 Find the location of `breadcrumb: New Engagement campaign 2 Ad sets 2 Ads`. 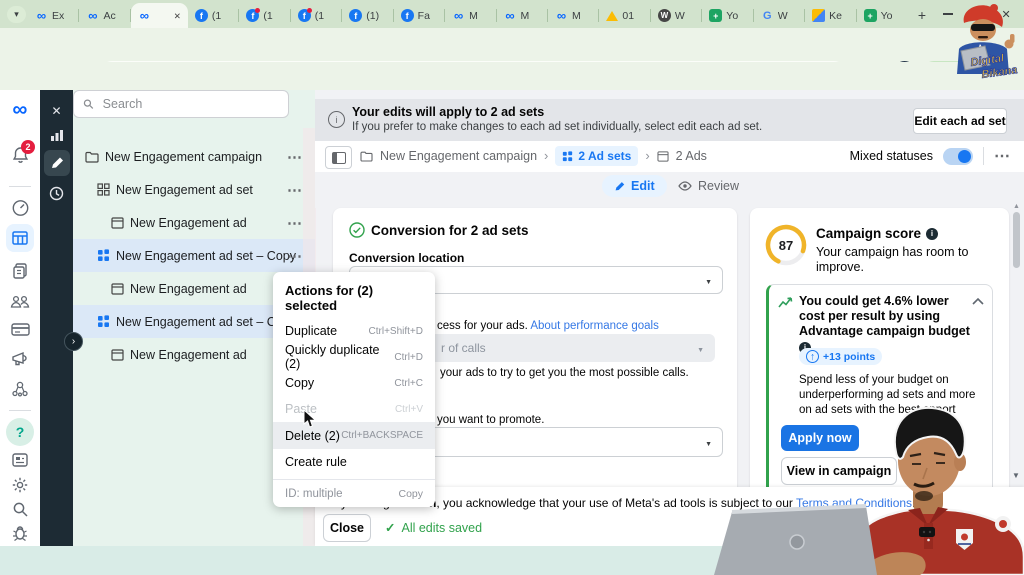

breadcrumb: New Engagement campaign 2 Ad sets 2 Ads is located at coordinates (533, 156).